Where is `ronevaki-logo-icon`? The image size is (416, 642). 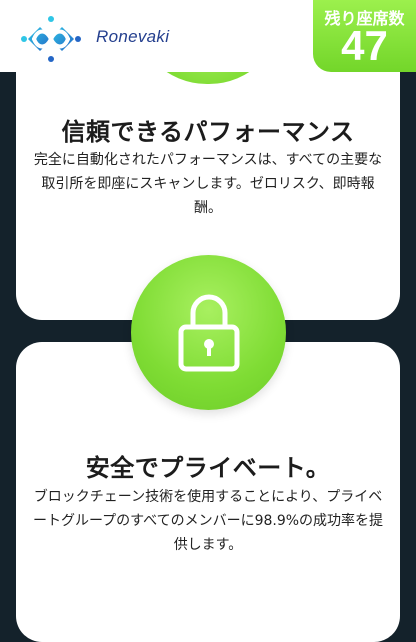
ronevaki-logo-icon is located at coordinates (51, 39).